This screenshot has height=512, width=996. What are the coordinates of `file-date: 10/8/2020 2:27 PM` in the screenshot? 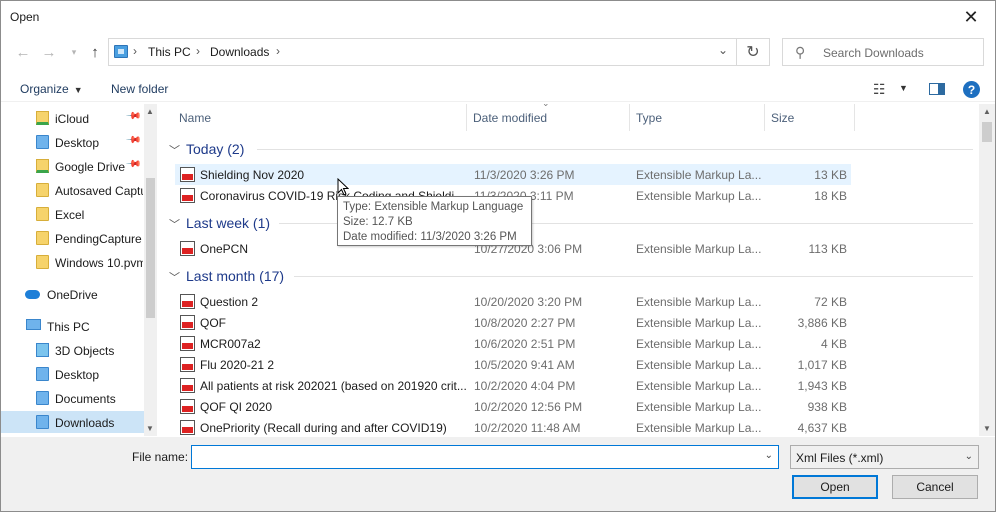 It's located at (525, 323).